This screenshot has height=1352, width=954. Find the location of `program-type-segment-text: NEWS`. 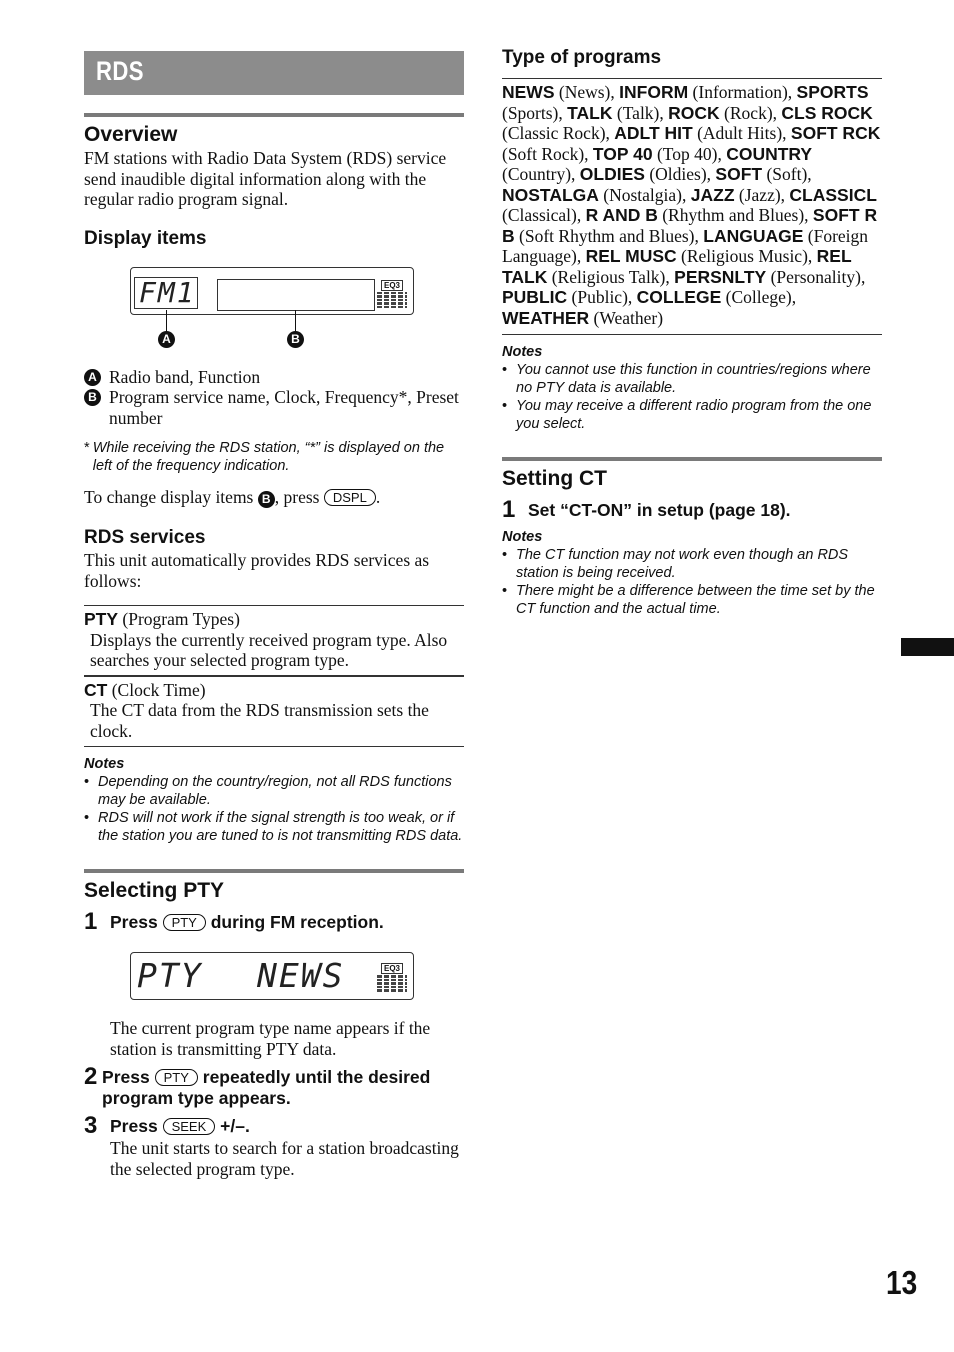

program-type-segment-text: NEWS is located at coordinates (301, 975).